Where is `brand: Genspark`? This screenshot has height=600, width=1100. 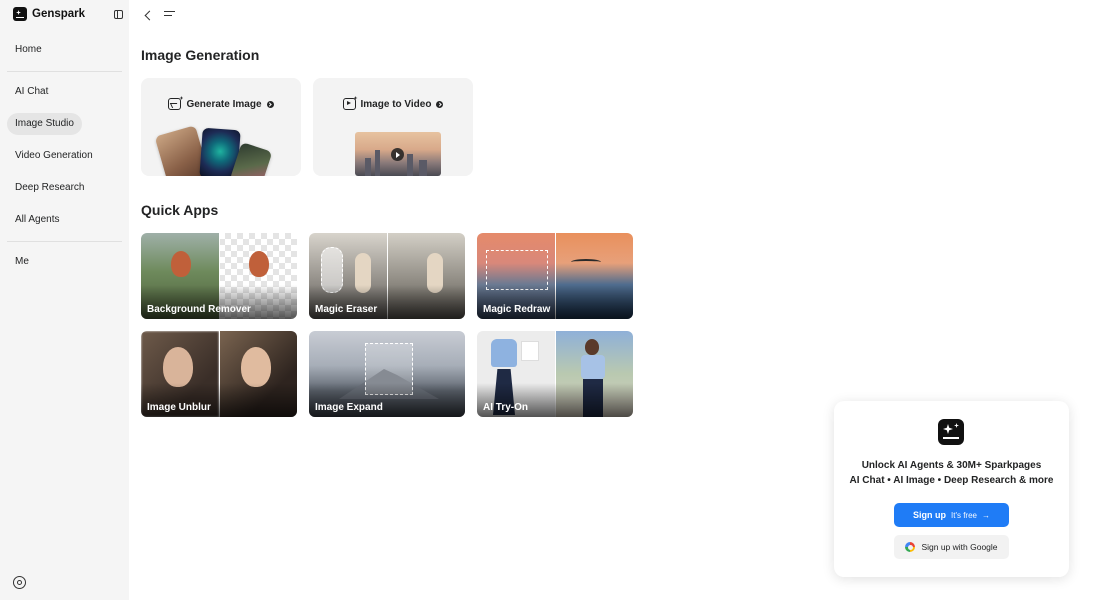
brand: Genspark is located at coordinates (49, 14).